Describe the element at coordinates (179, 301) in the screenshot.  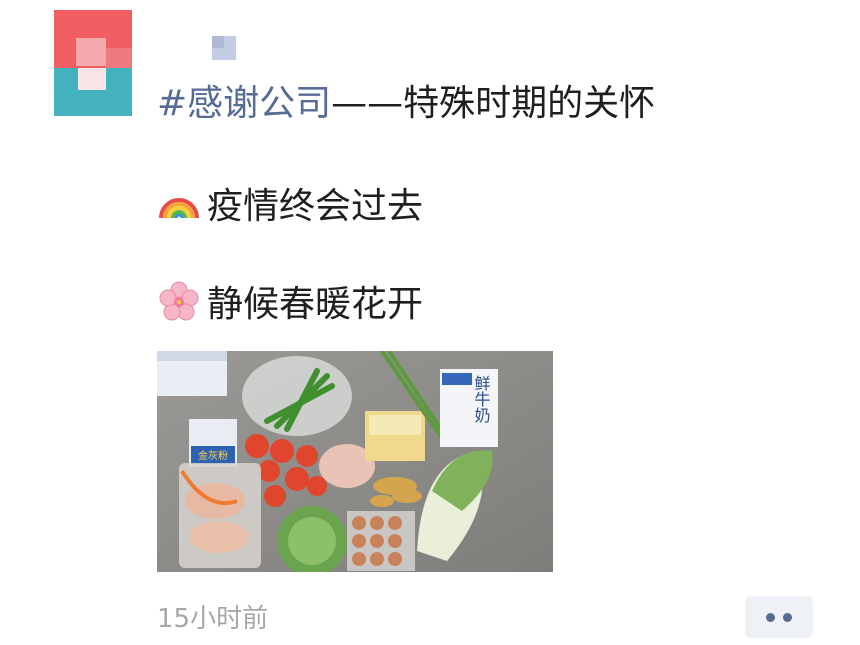
I see `cherry-blossom-emoji` at that location.